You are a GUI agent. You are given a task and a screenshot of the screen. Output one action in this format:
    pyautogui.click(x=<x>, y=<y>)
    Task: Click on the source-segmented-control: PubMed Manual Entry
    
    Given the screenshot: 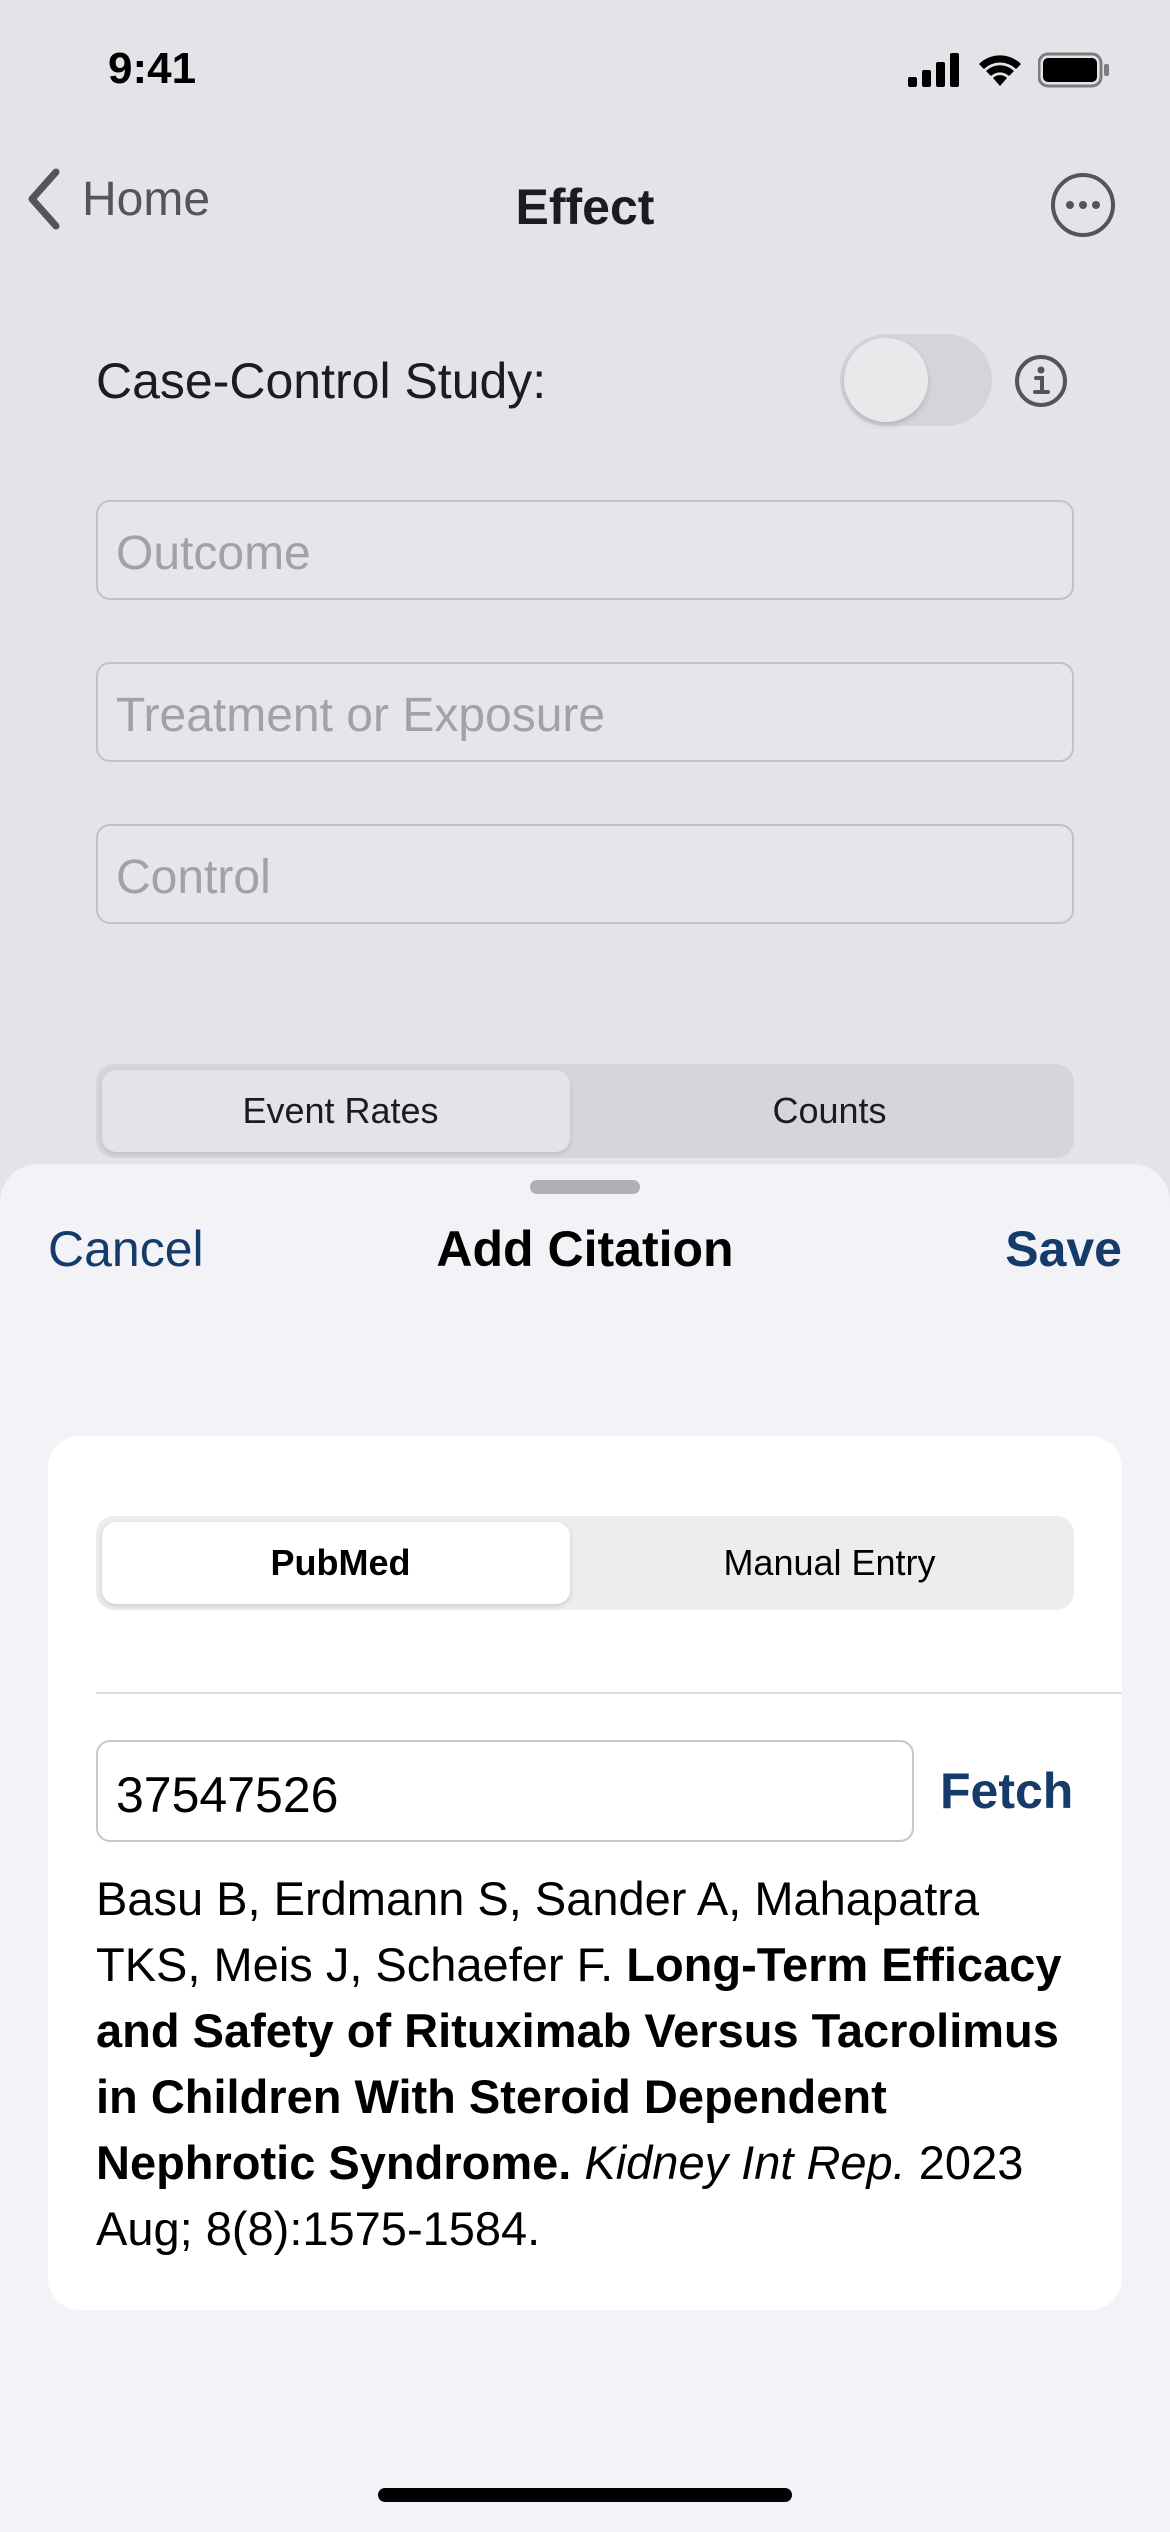 What is the action you would take?
    pyautogui.click(x=585, y=1563)
    